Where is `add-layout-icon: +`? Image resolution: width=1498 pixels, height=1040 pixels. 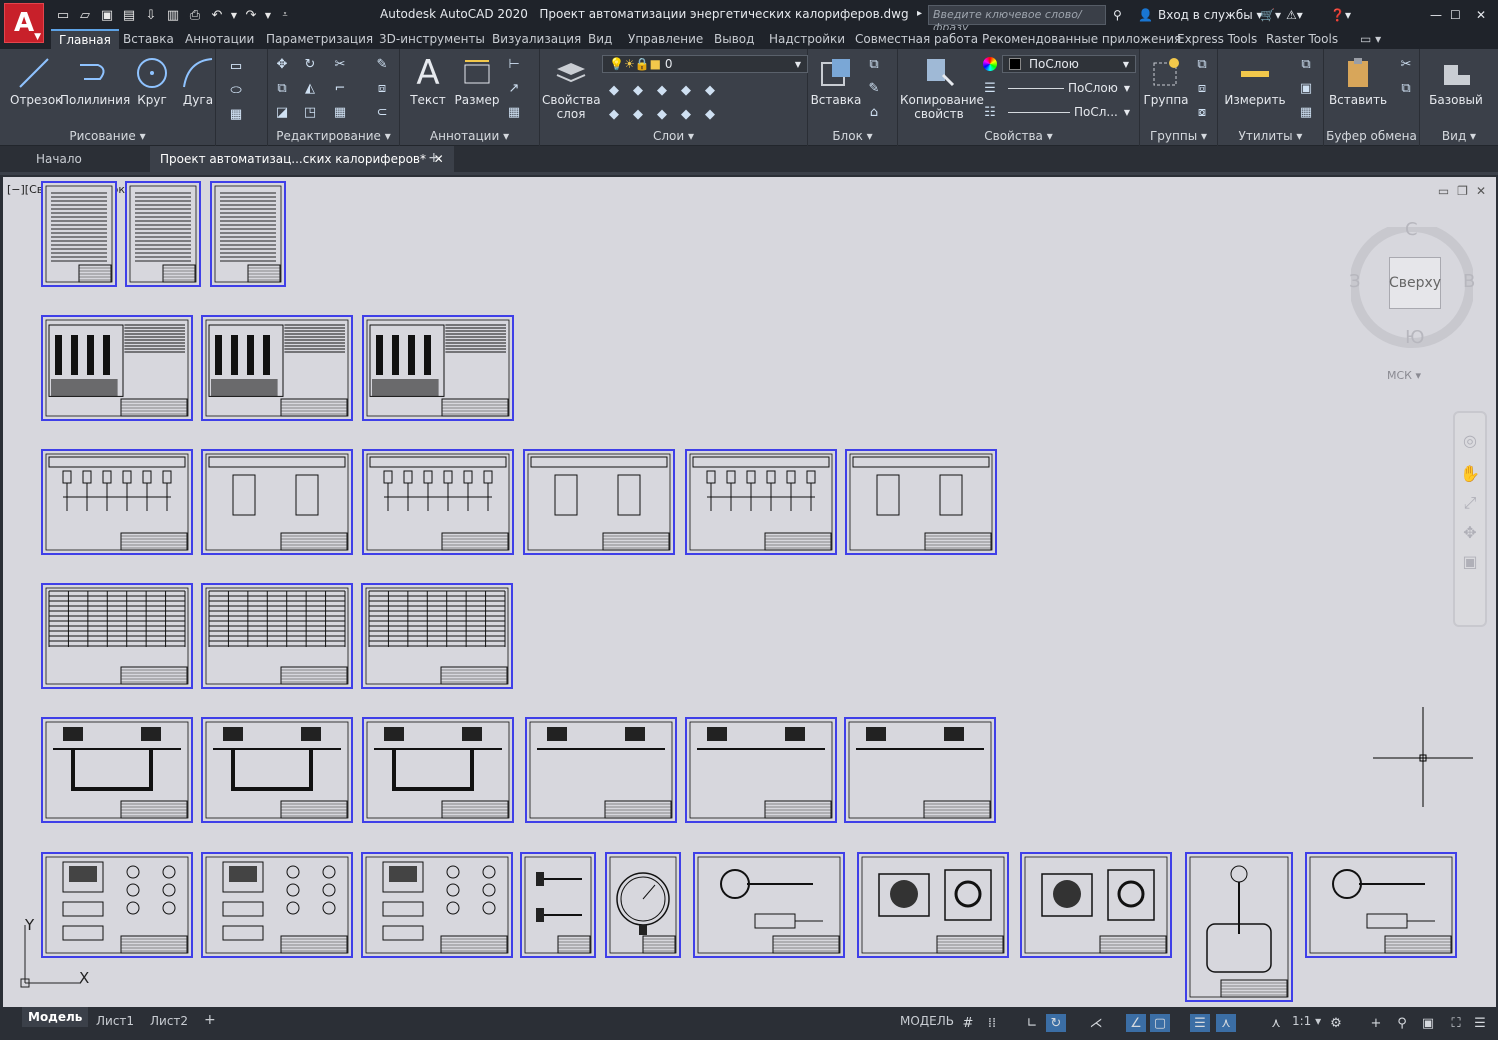
add-layout-icon: + is located at coordinates (210, 1020).